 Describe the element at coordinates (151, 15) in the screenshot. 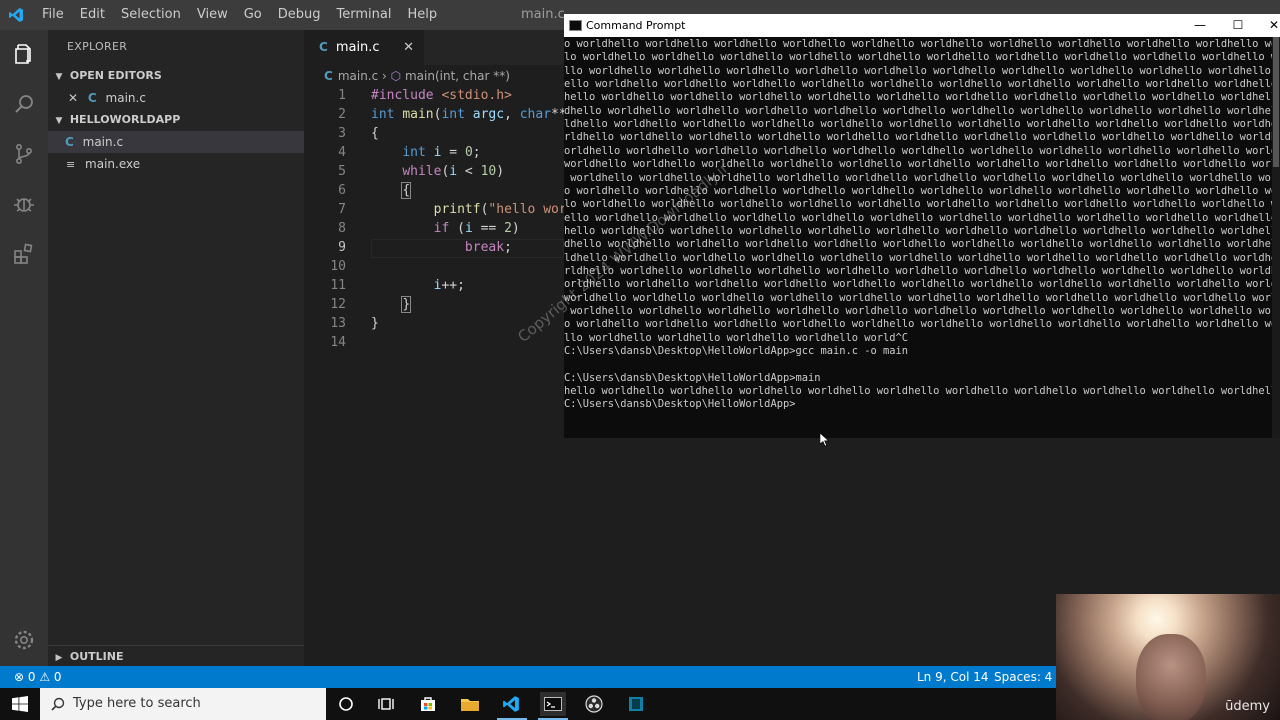

I see `menu-item-selection: Selection` at that location.